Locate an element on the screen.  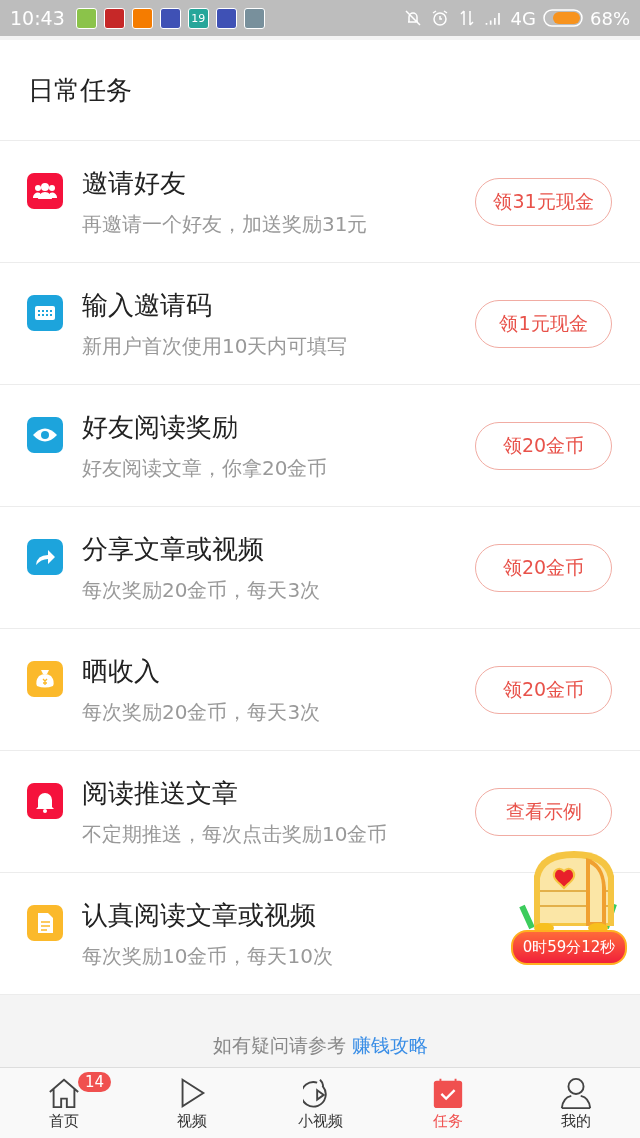
battery-percent: 68% is located at coordinates (610, 18).